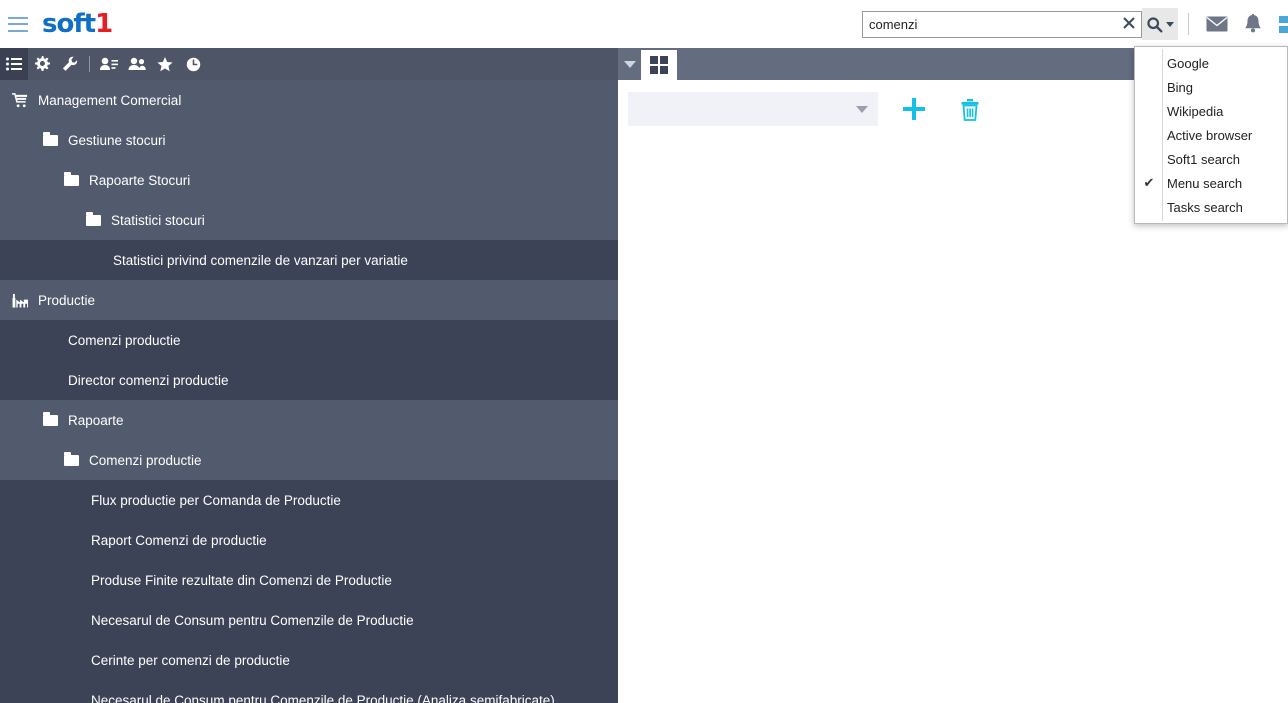 This screenshot has width=1288, height=703. What do you see at coordinates (1149, 182) in the screenshot?
I see `check-icon: ✔` at bounding box center [1149, 182].